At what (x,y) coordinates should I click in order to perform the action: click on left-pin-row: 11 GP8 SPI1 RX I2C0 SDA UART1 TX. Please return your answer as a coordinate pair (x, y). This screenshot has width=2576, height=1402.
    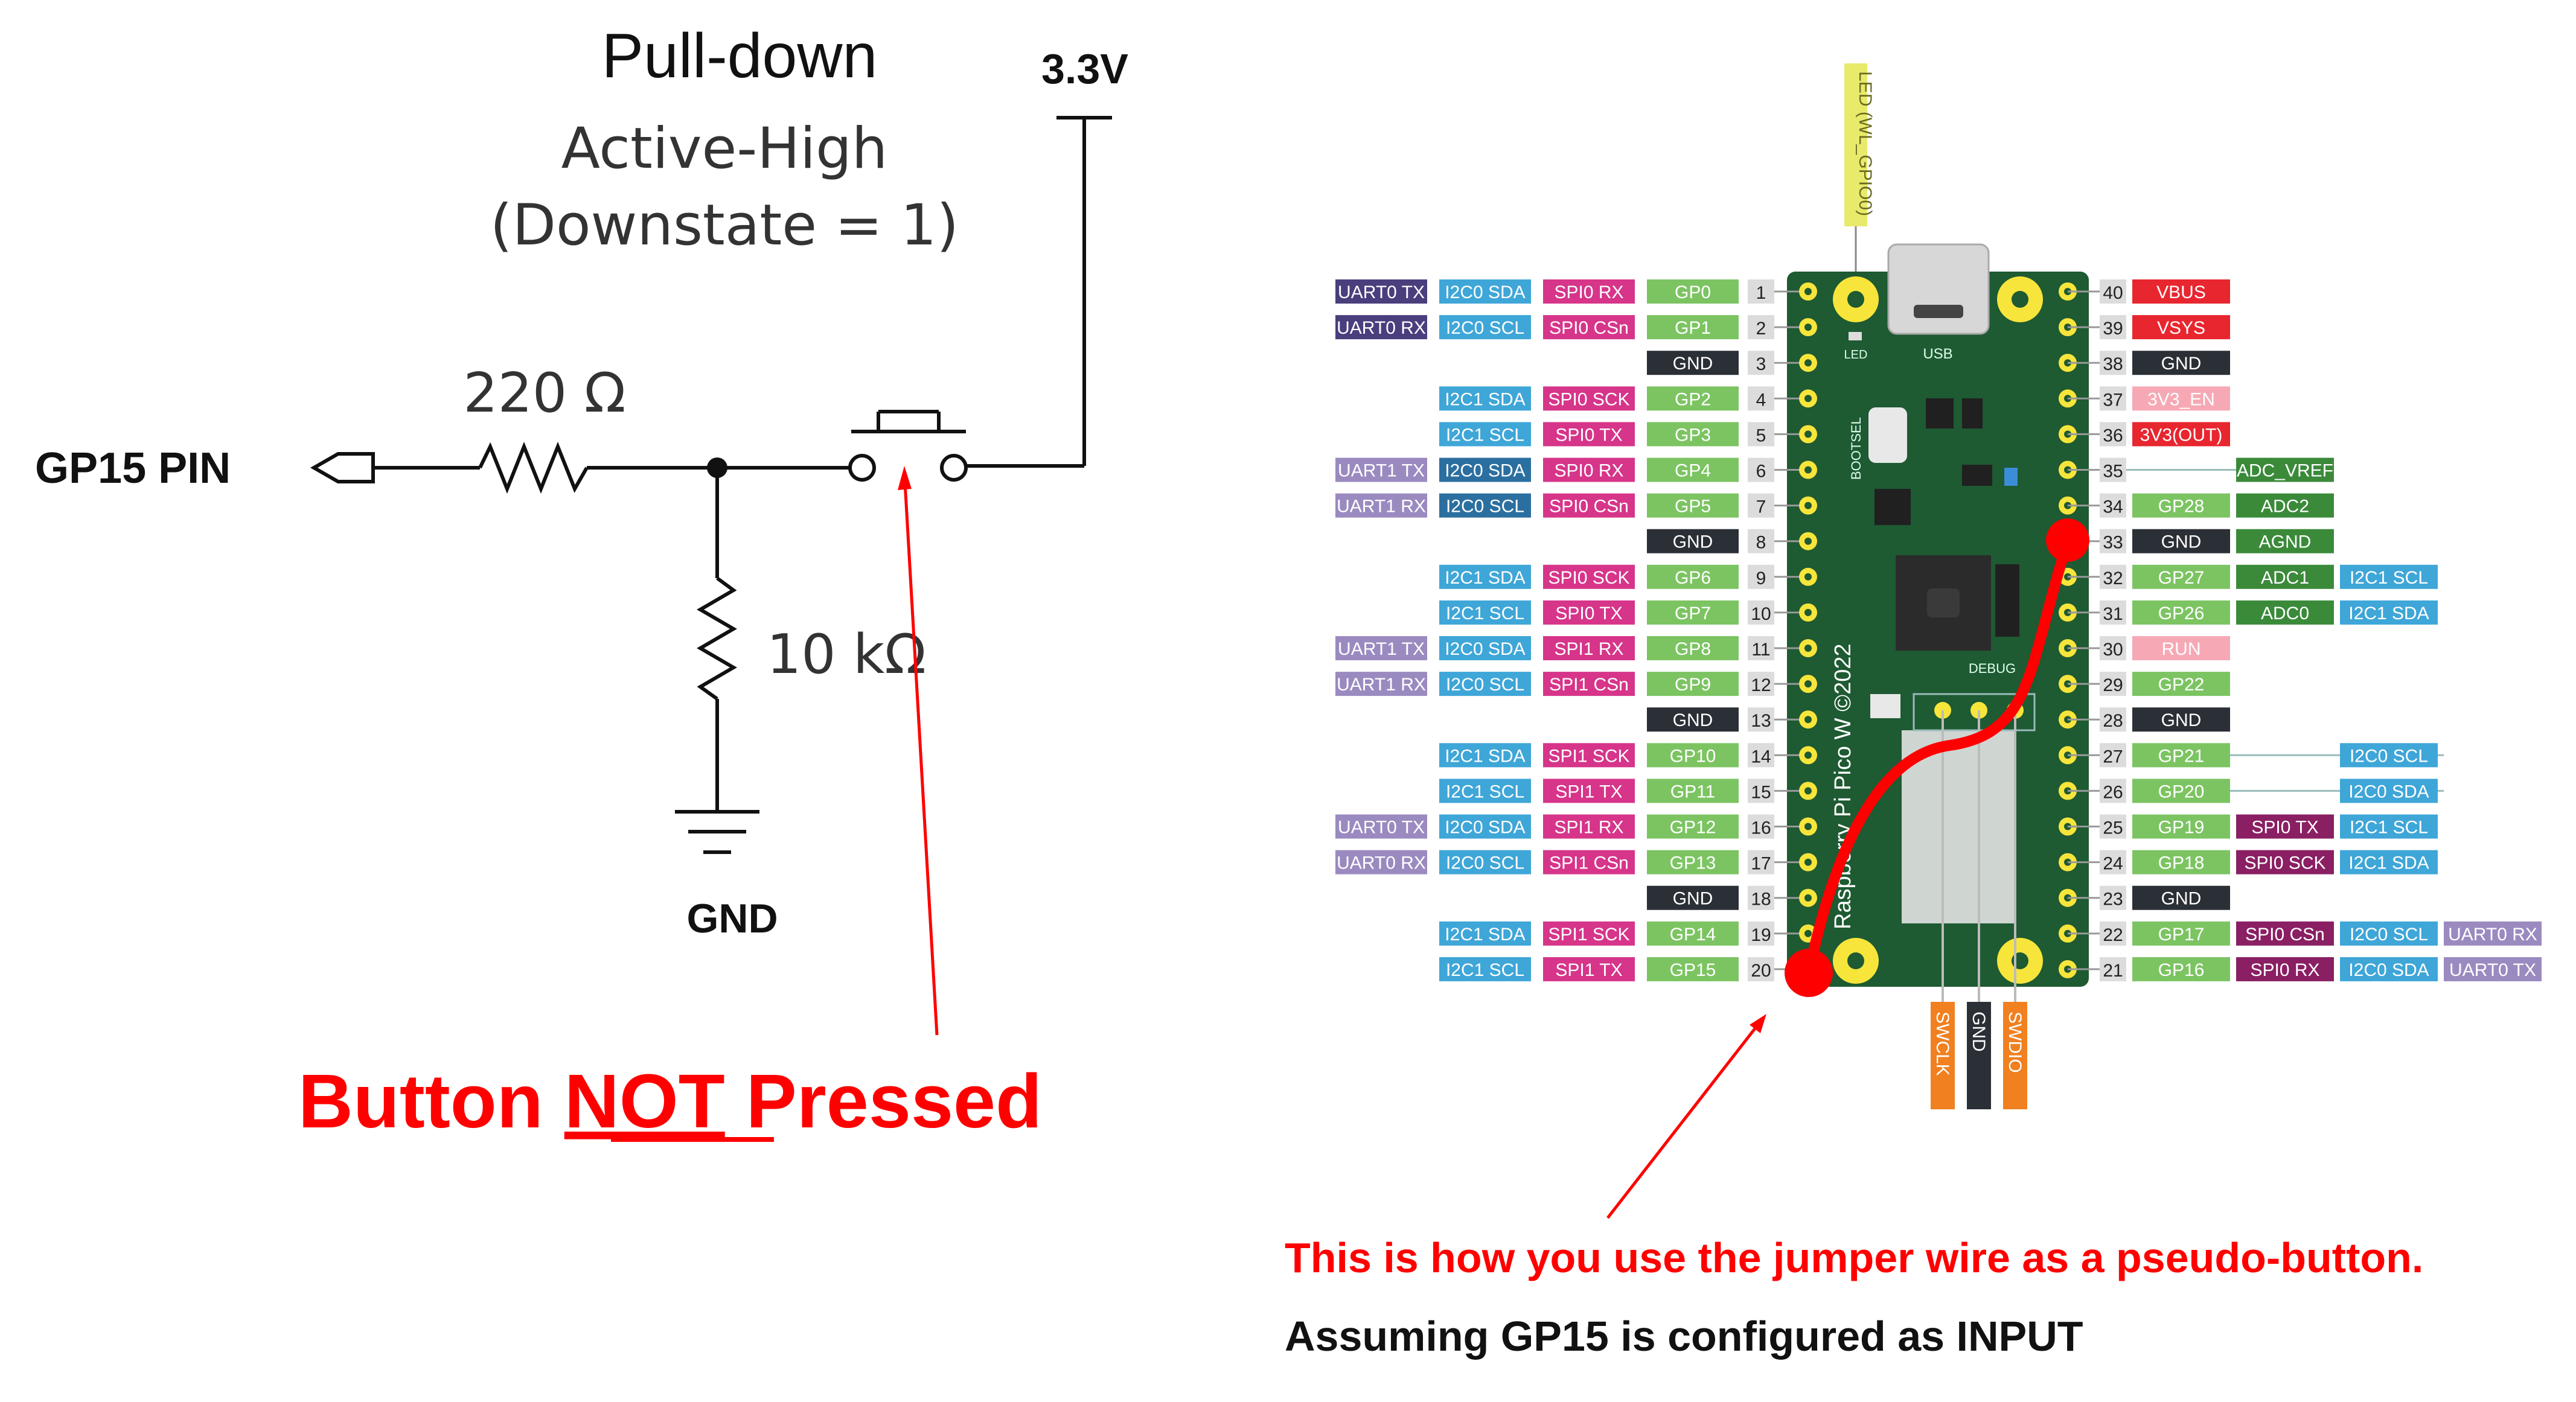
    Looking at the image, I should click on (1576, 648).